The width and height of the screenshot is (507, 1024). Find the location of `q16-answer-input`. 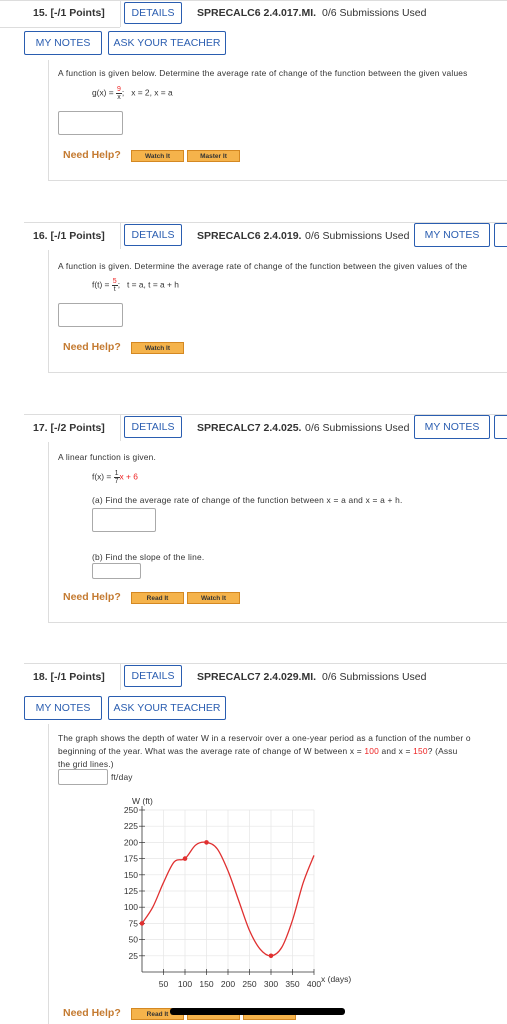

q16-answer-input is located at coordinates (90, 315).